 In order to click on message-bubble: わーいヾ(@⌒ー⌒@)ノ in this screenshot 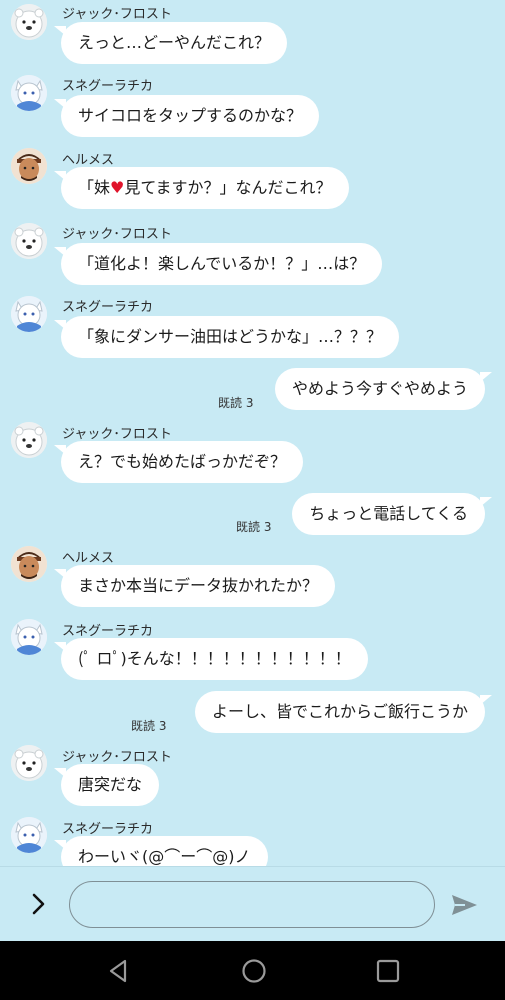, I will do `click(161, 851)`.